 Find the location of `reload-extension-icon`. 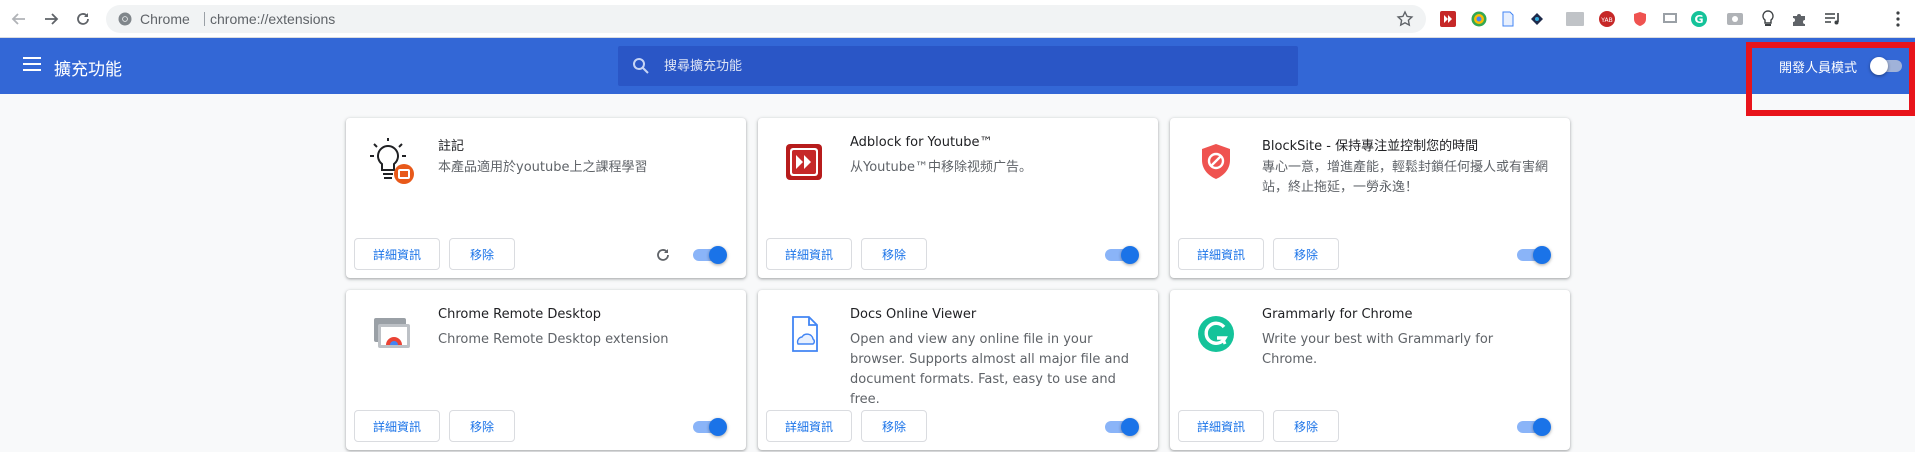

reload-extension-icon is located at coordinates (663, 255).